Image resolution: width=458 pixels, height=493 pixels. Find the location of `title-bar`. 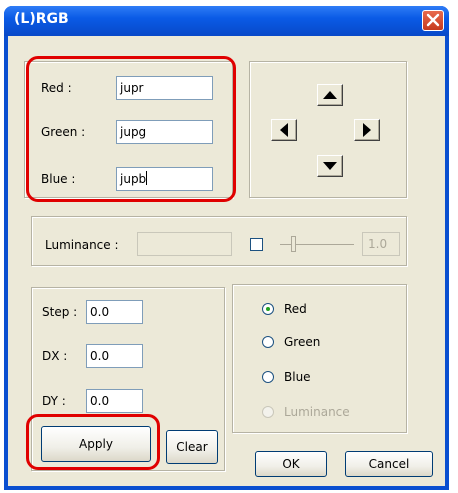

title-bar is located at coordinates (226, 21).